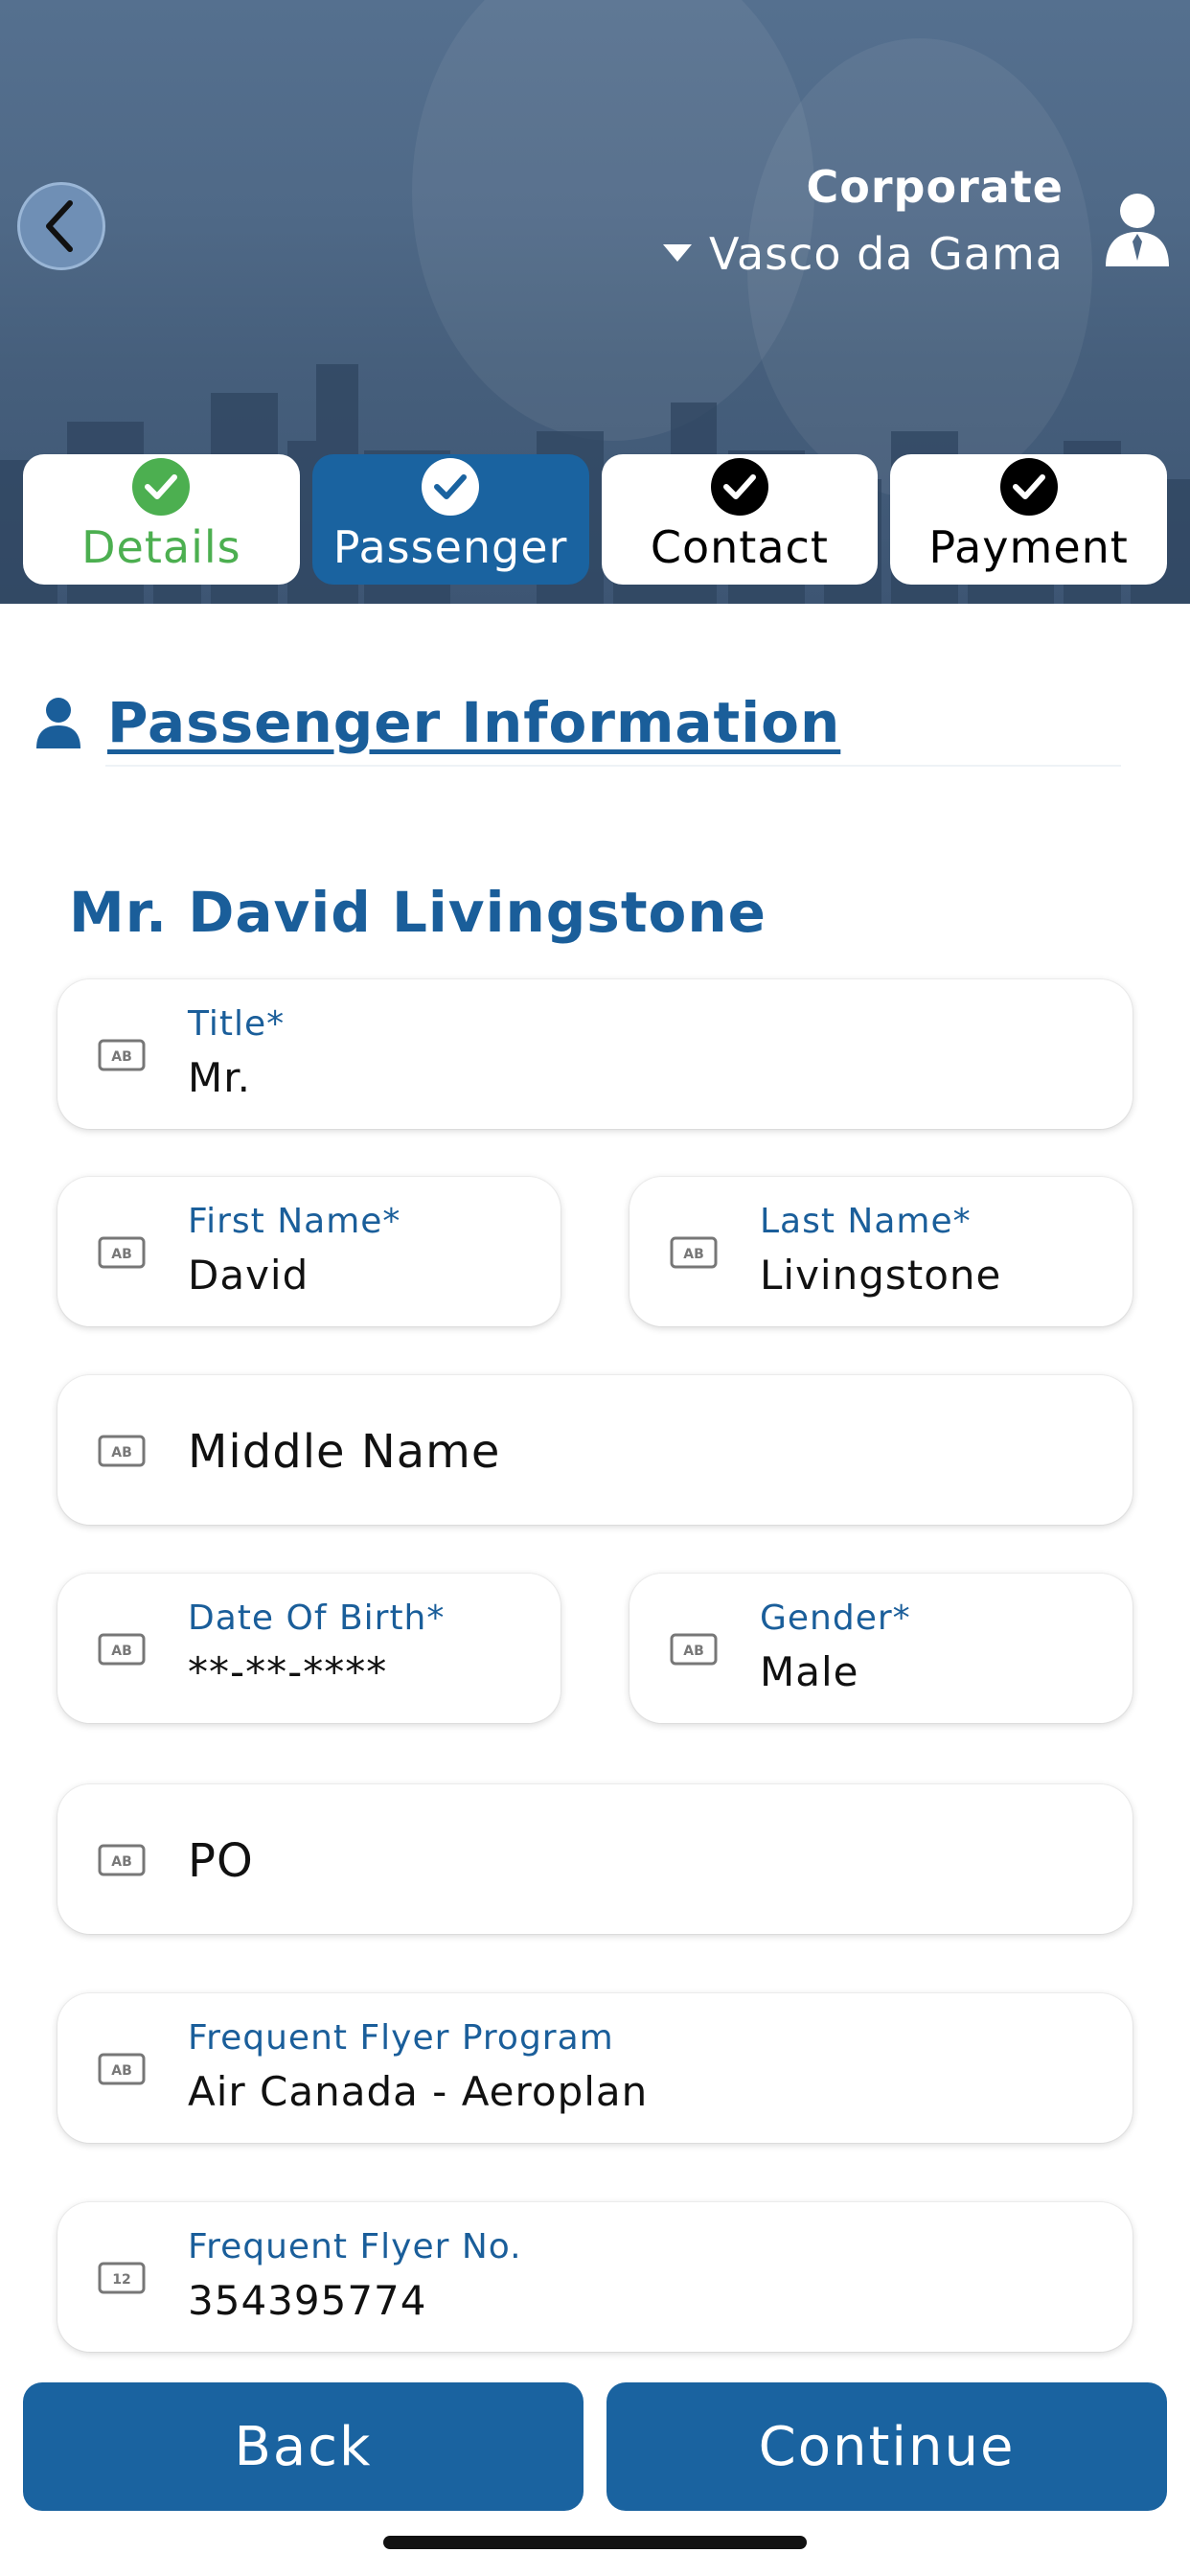  What do you see at coordinates (740, 519) in the screenshot?
I see `step-contact: Contact` at bounding box center [740, 519].